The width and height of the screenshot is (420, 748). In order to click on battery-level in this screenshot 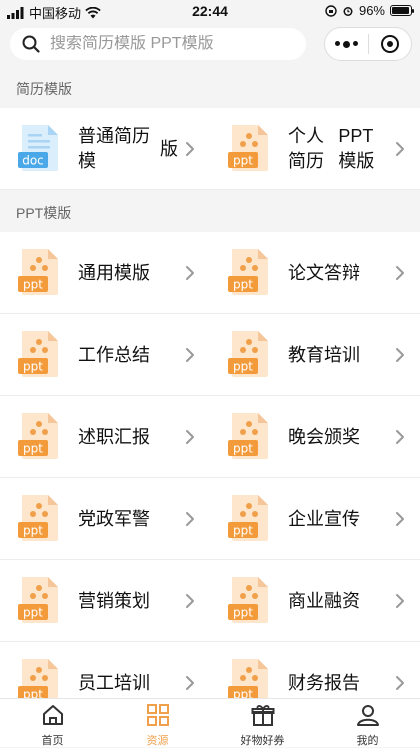, I will do `click(401, 10)`.